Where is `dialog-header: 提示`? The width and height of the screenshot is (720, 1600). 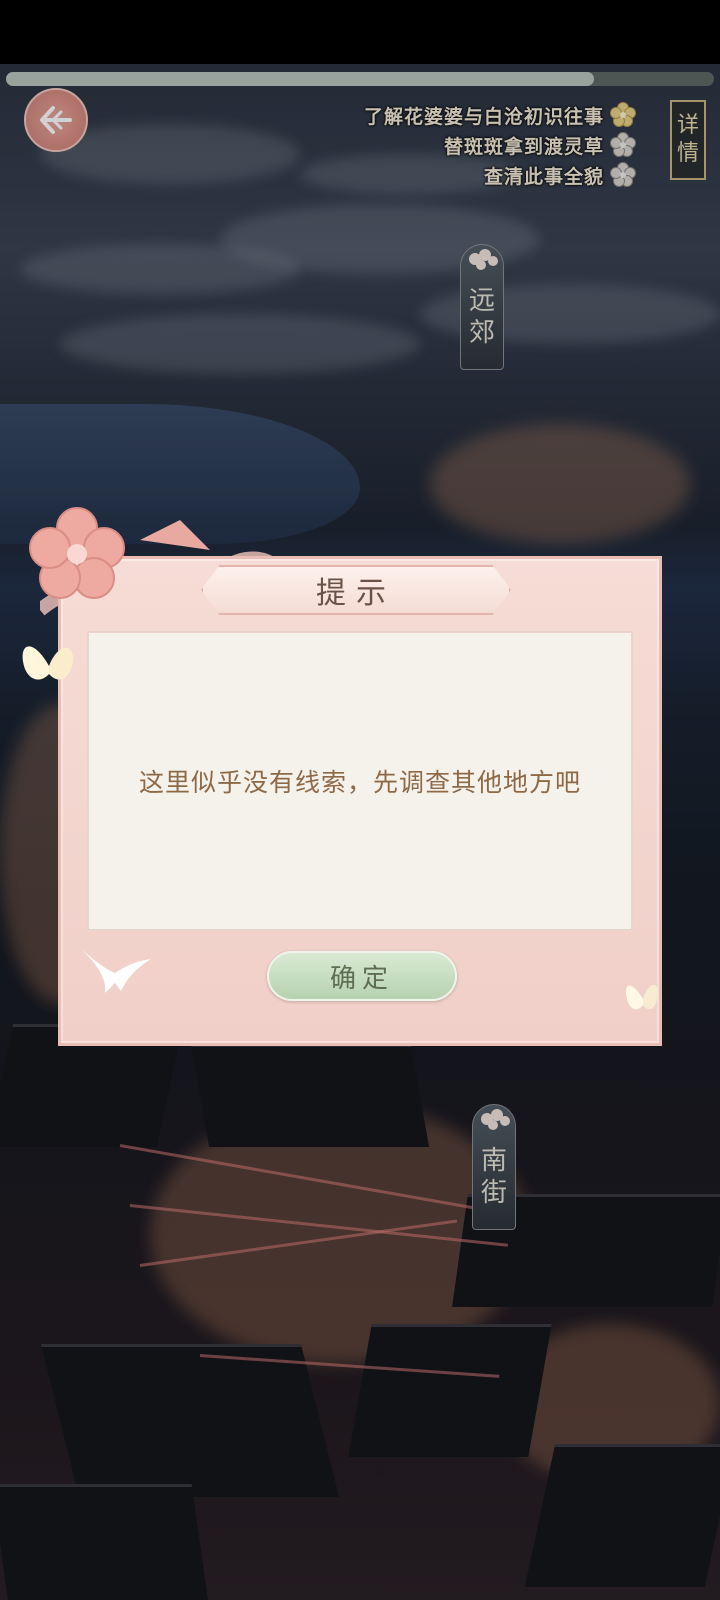 dialog-header: 提示 is located at coordinates (356, 590).